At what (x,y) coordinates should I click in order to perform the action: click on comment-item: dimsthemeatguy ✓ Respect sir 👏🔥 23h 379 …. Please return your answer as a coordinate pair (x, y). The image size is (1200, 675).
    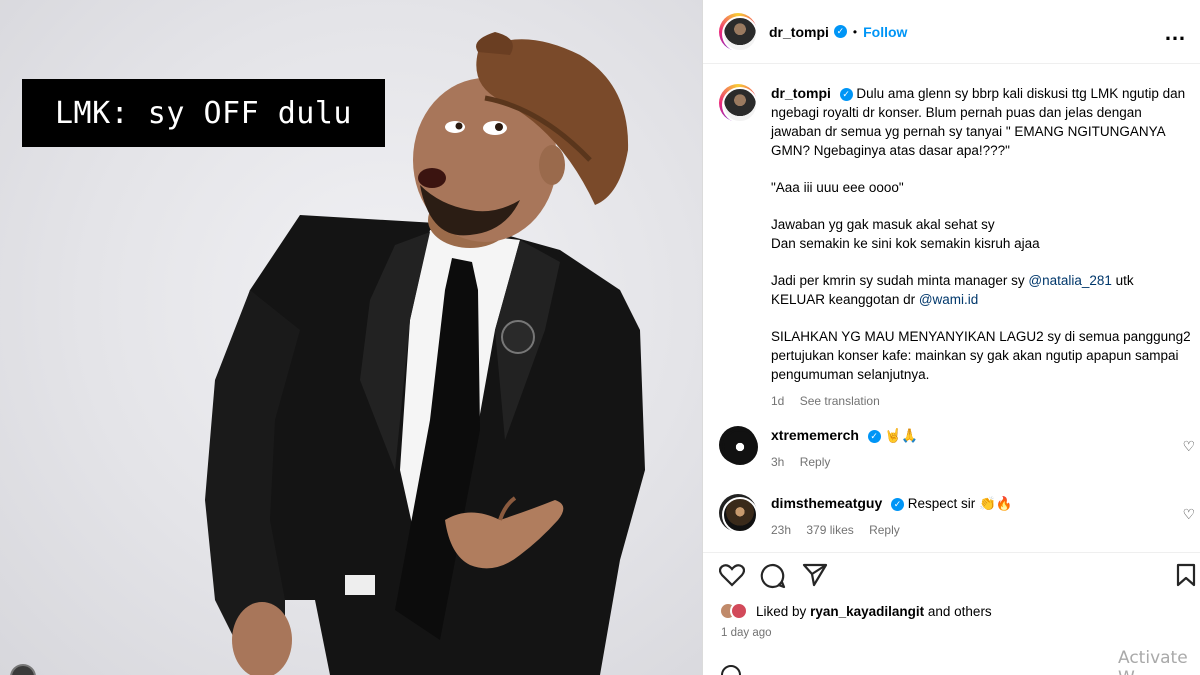
    Looking at the image, I should click on (955, 517).